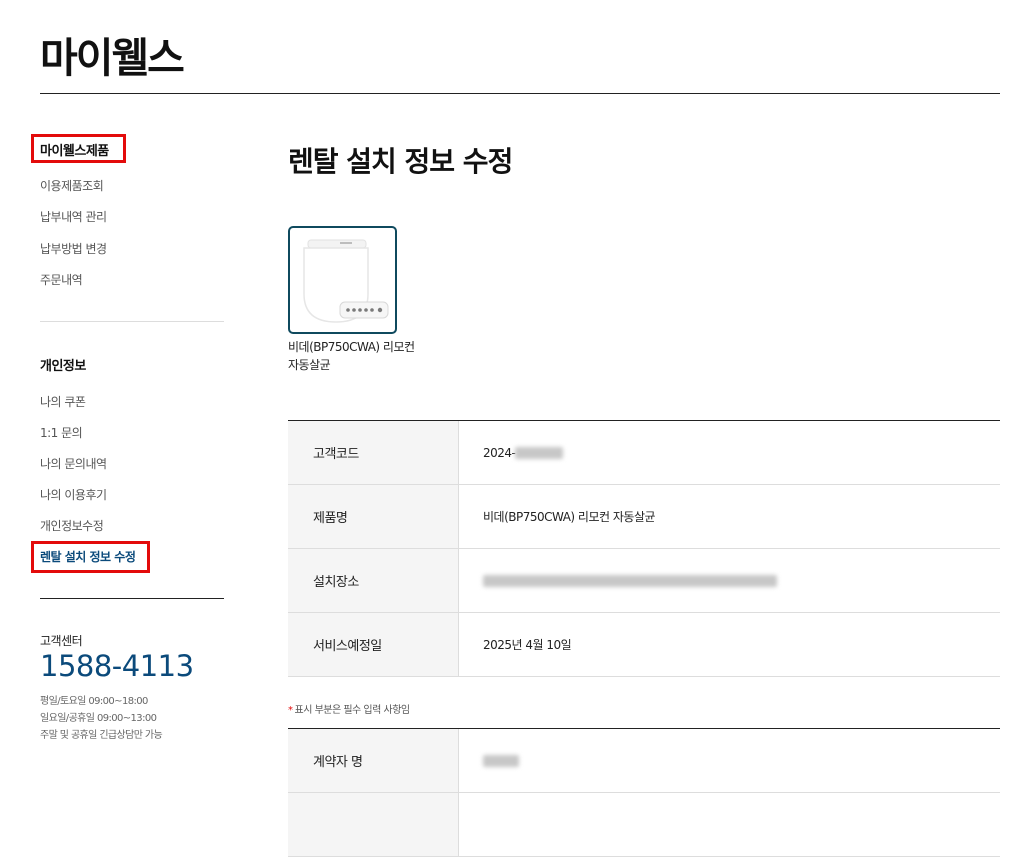  I want to click on section-title: 렌탈 설치 정보 수정, so click(400, 161).